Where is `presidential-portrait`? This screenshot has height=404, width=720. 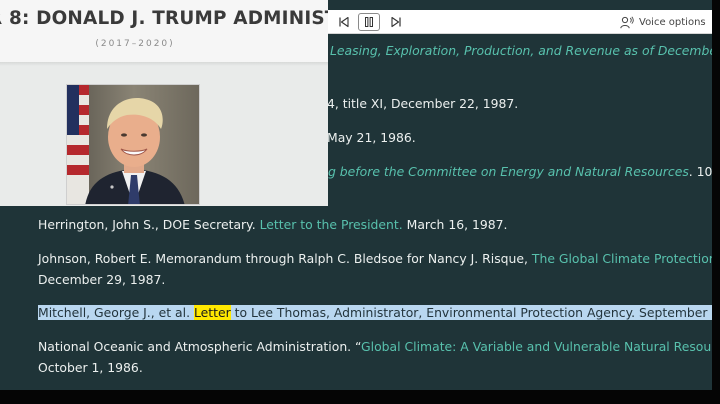
presidential-portrait is located at coordinates (133, 144).